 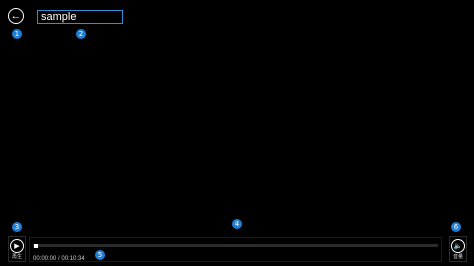 I want to click on arrow-left-icon: ←, so click(x=16, y=15).